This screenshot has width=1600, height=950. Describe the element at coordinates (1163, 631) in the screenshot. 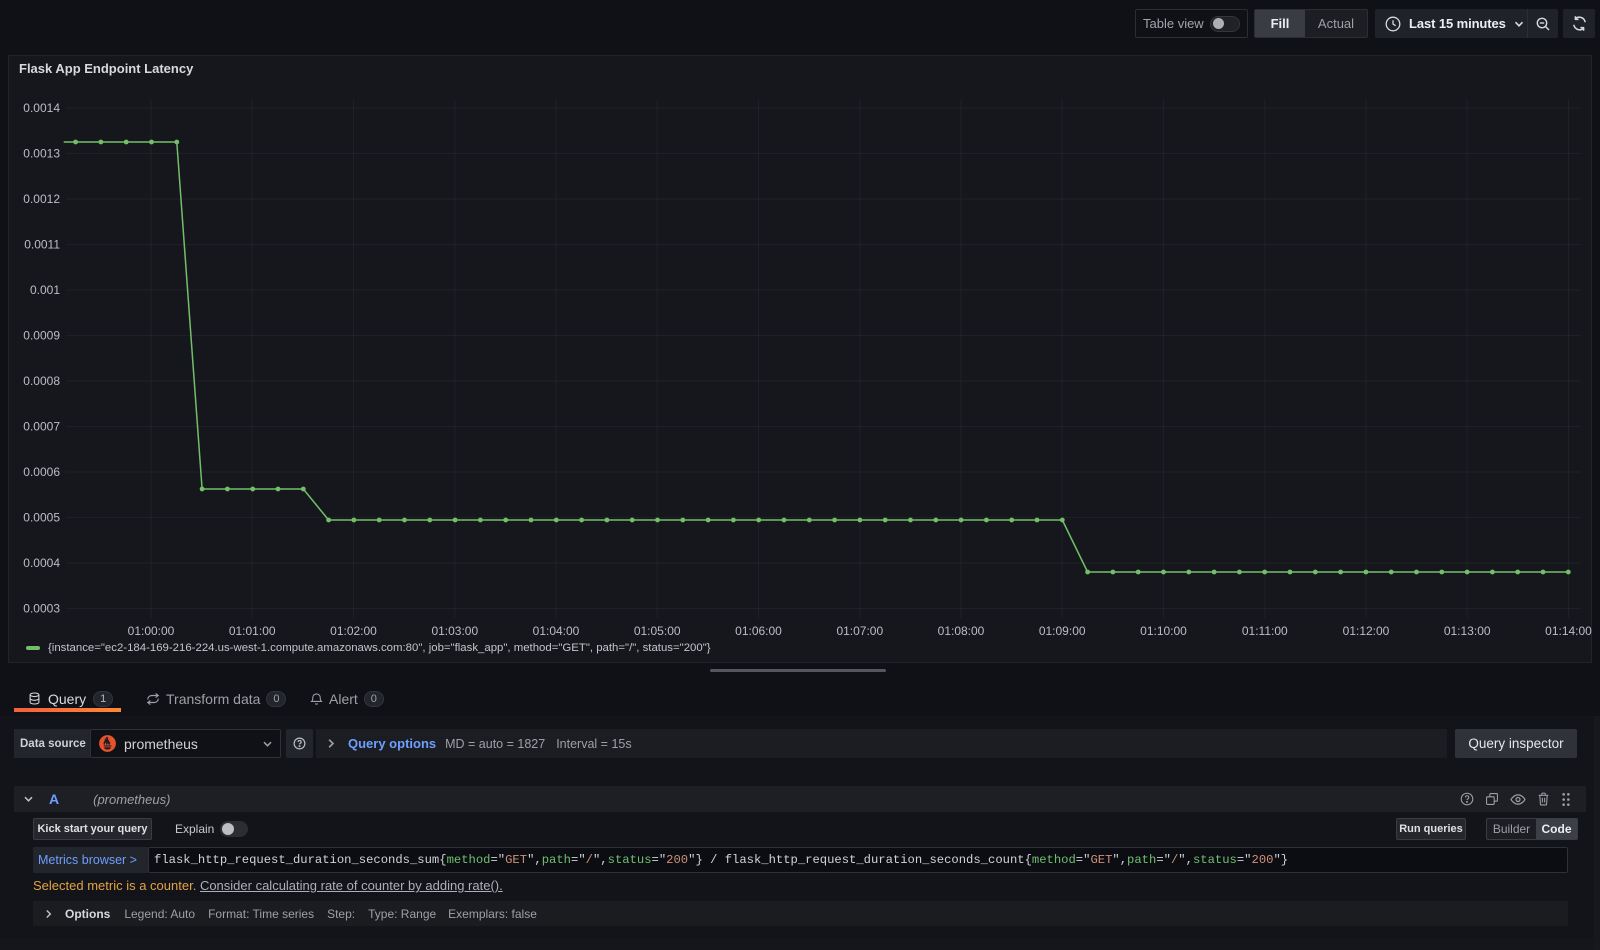

I see `svg-text: 01:10:00` at that location.